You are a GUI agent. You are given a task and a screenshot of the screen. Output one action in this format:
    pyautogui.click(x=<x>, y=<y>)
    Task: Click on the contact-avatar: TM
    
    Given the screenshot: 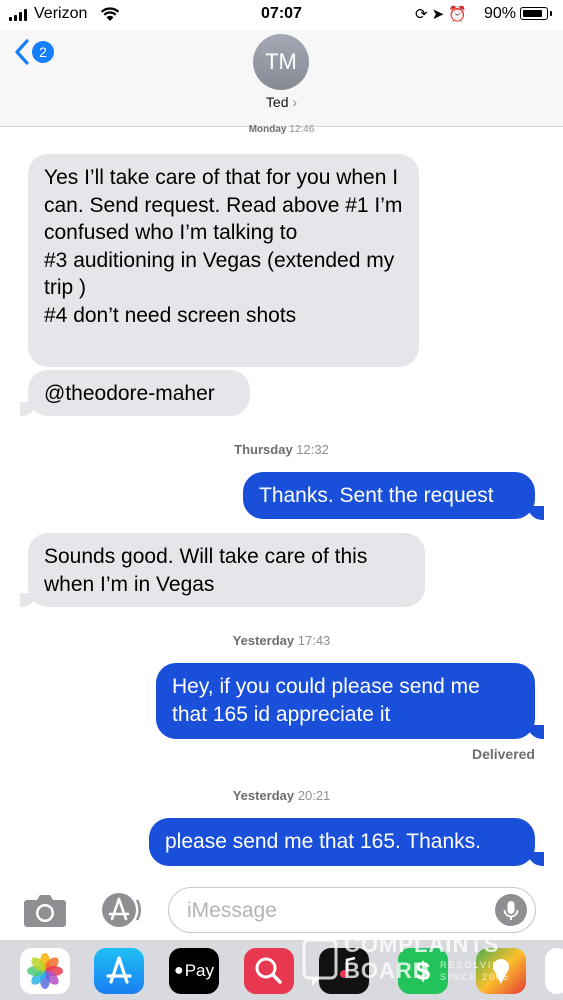 What is the action you would take?
    pyautogui.click(x=281, y=62)
    